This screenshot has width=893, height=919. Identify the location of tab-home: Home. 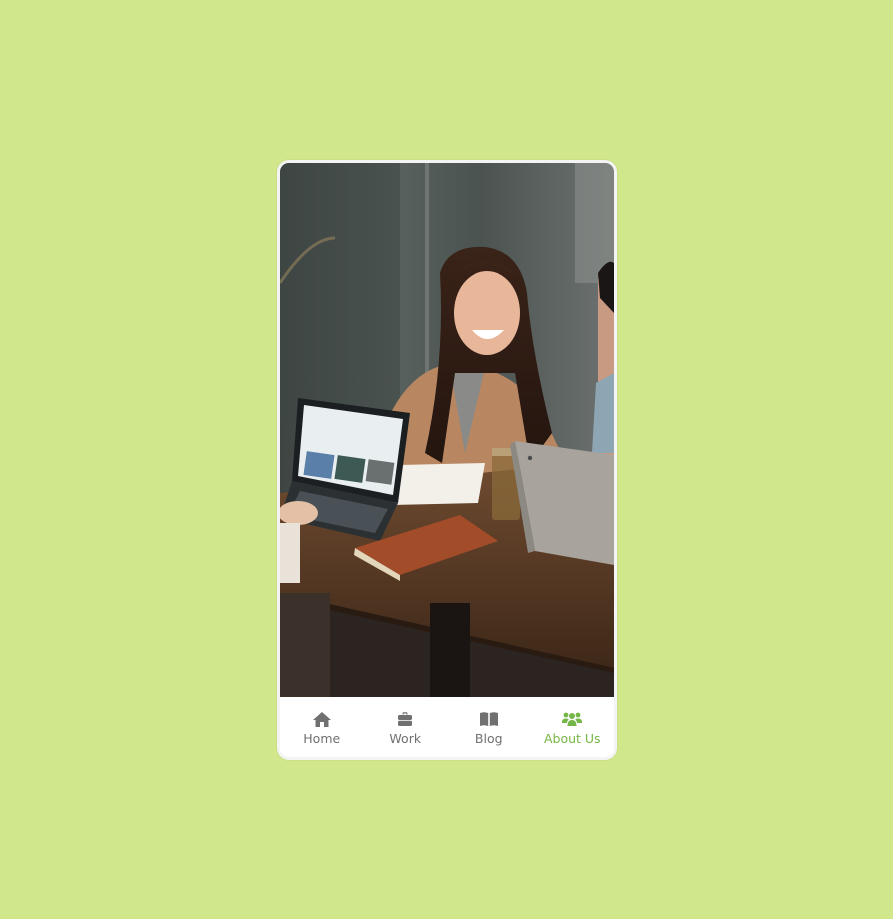
(322, 727).